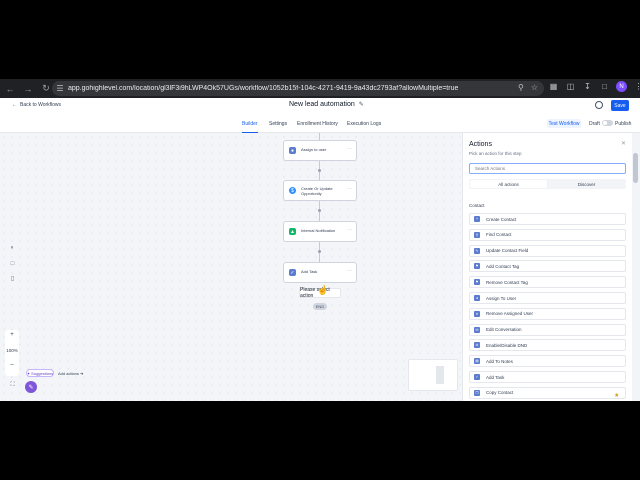  I want to click on node-label: Create Or Update Opportunity, so click(317, 191).